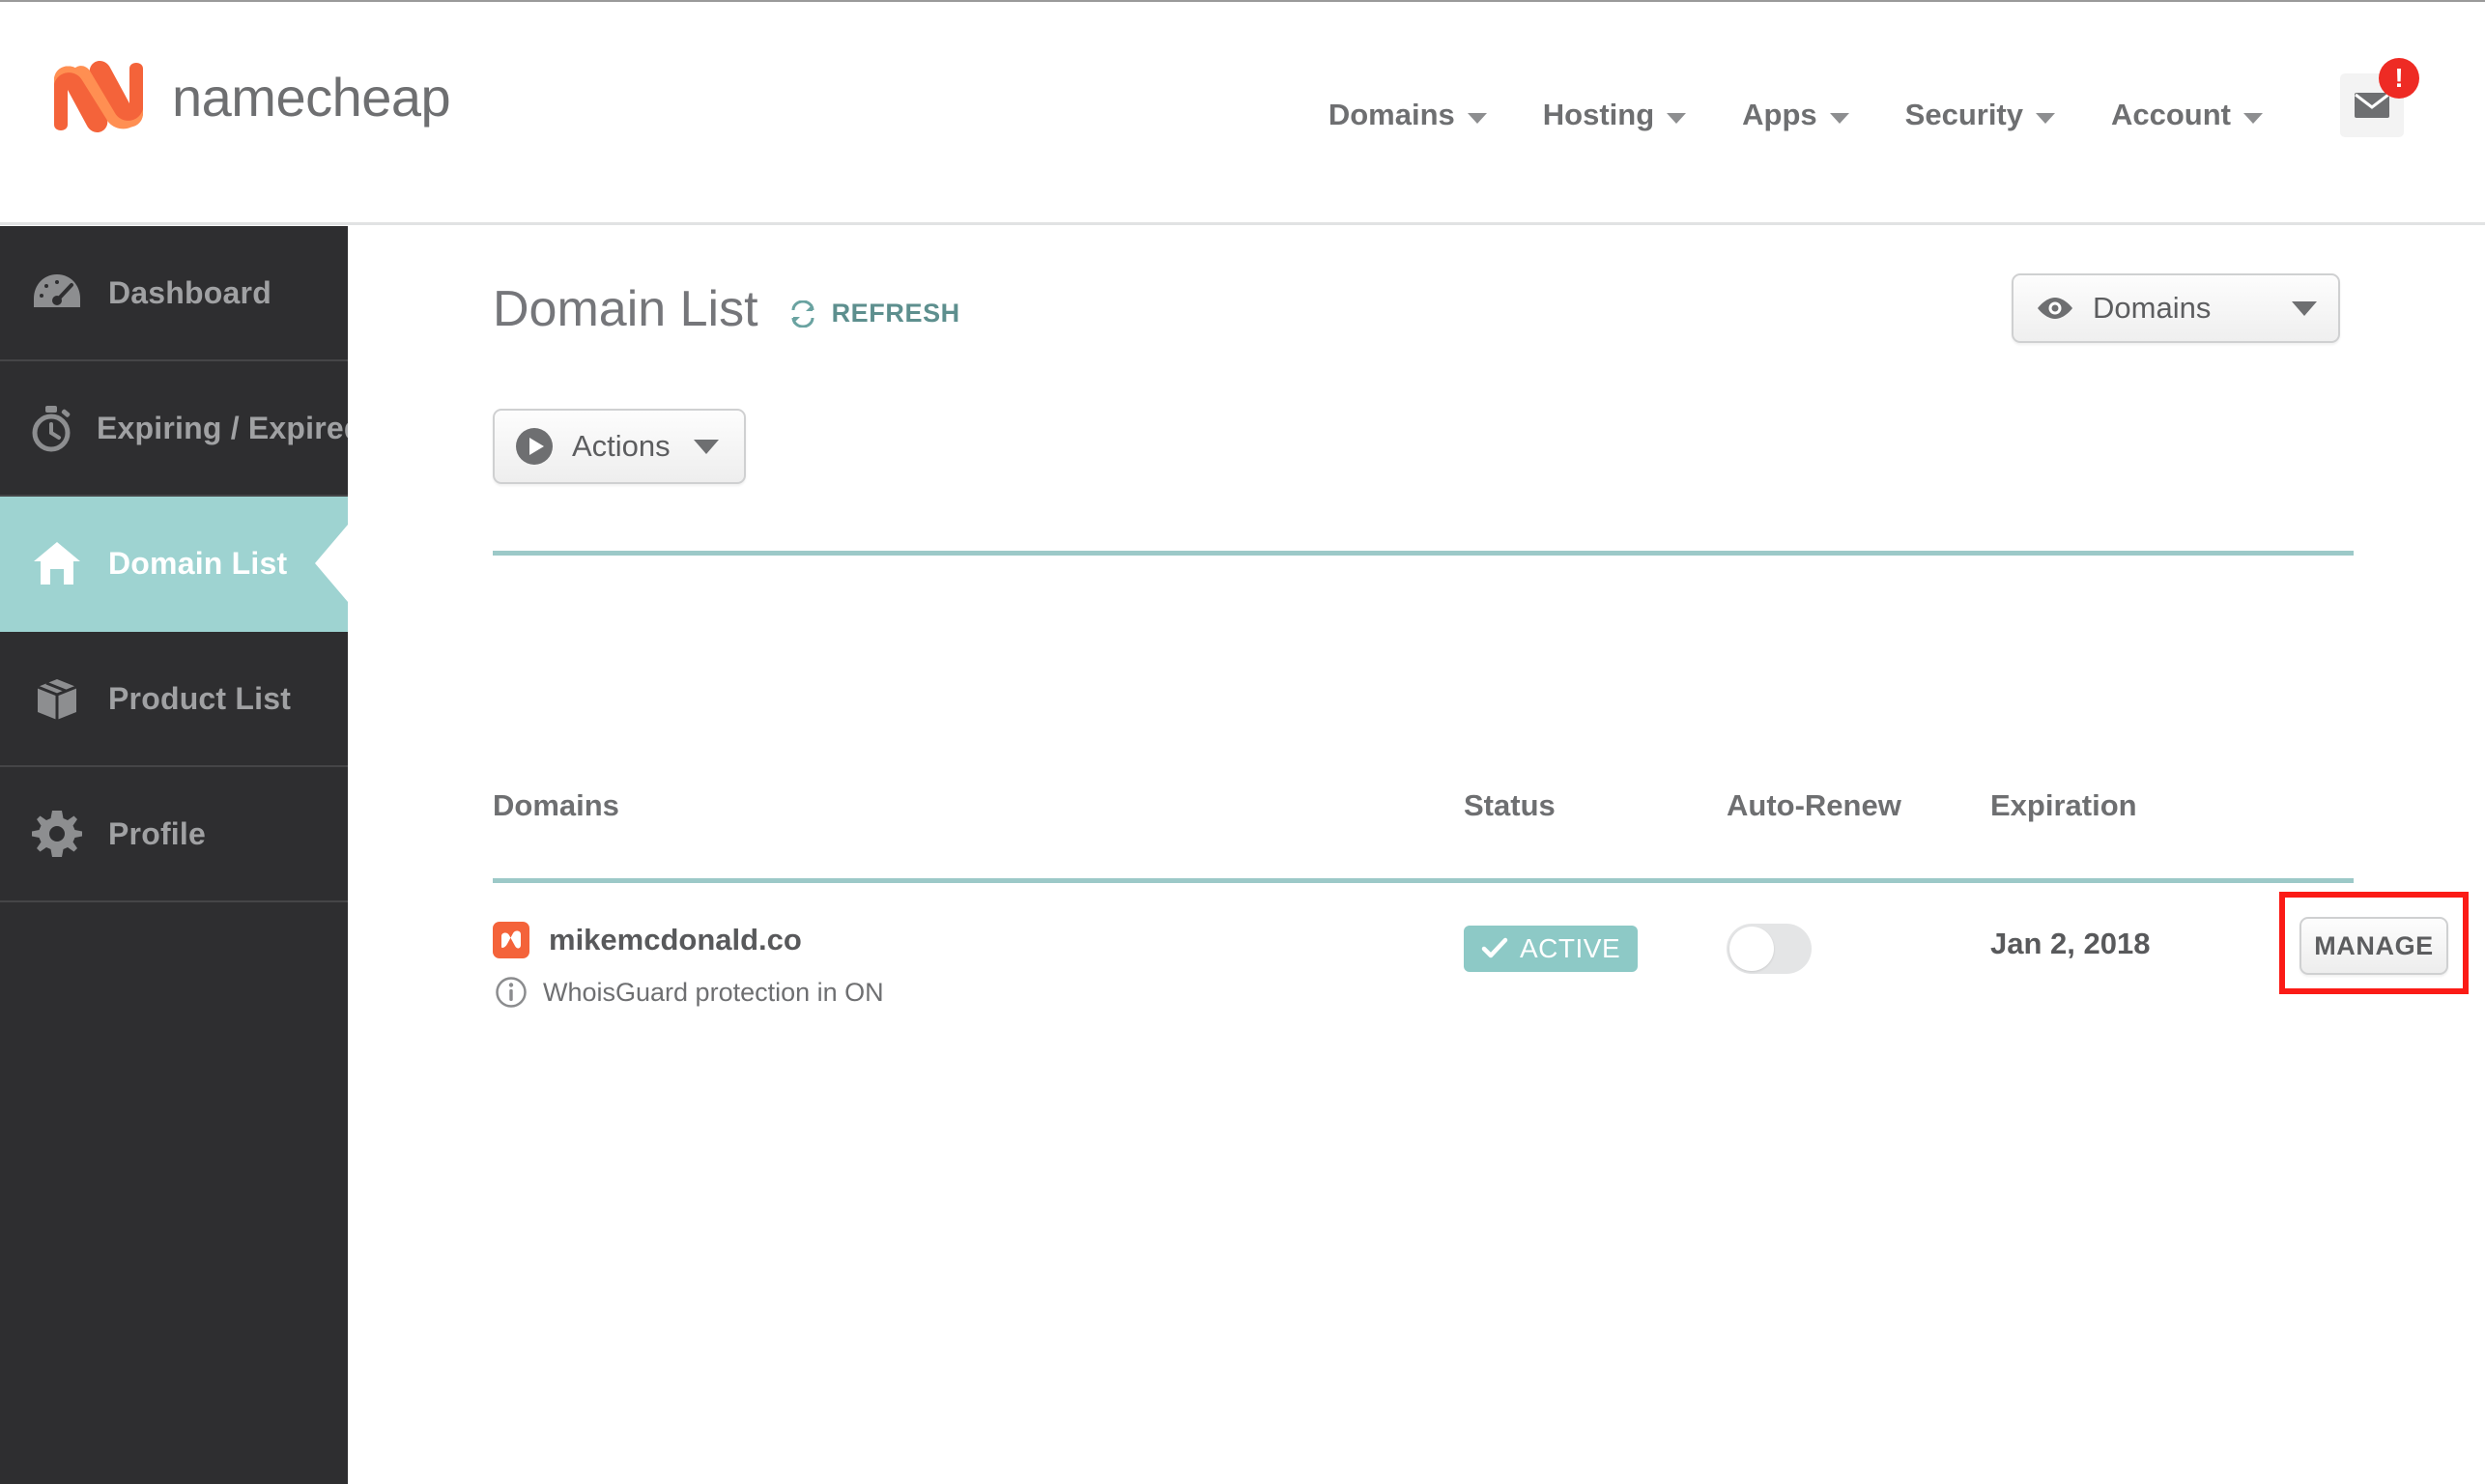 The image size is (2485, 1484). I want to click on manage-button: MANAGE, so click(2373, 946).